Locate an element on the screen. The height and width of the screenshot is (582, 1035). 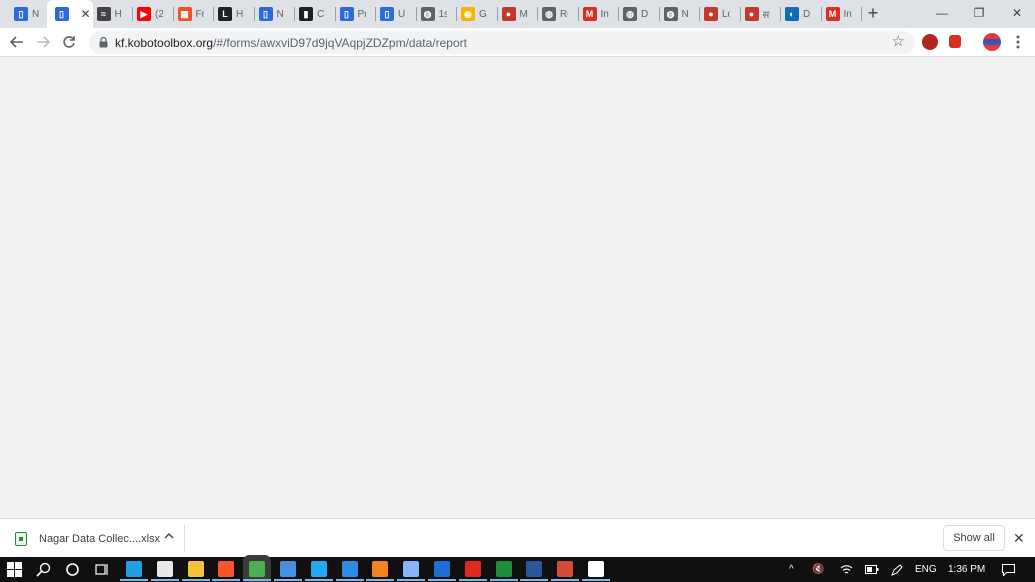
browser-tab: ● स is located at coordinates (761, 14).